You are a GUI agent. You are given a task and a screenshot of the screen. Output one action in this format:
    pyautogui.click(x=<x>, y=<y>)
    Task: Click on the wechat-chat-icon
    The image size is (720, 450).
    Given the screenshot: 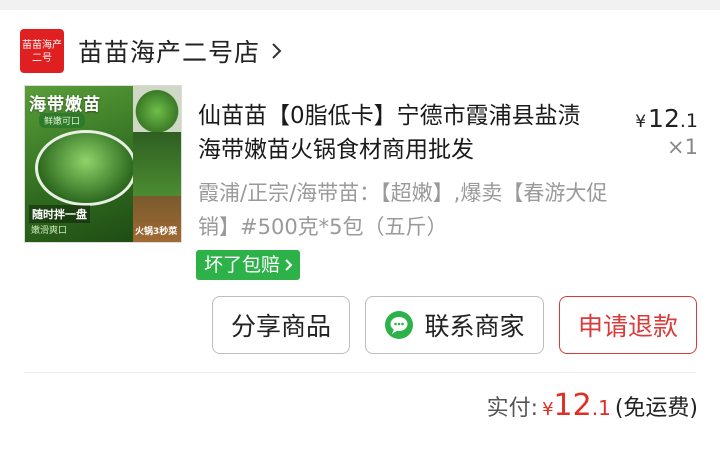 What is the action you would take?
    pyautogui.click(x=399, y=325)
    